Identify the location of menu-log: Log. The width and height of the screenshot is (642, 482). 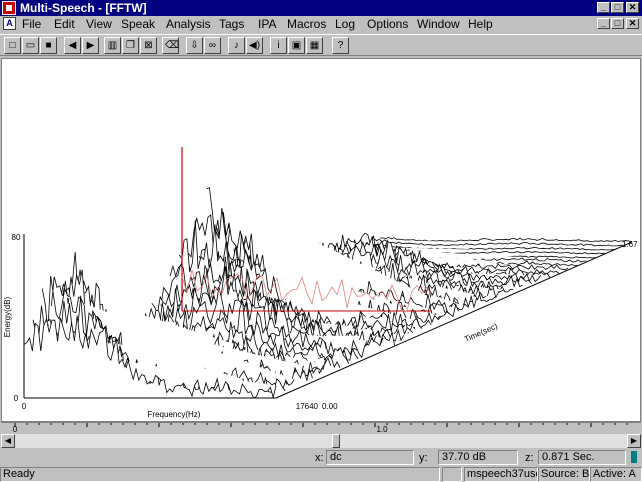
(345, 24).